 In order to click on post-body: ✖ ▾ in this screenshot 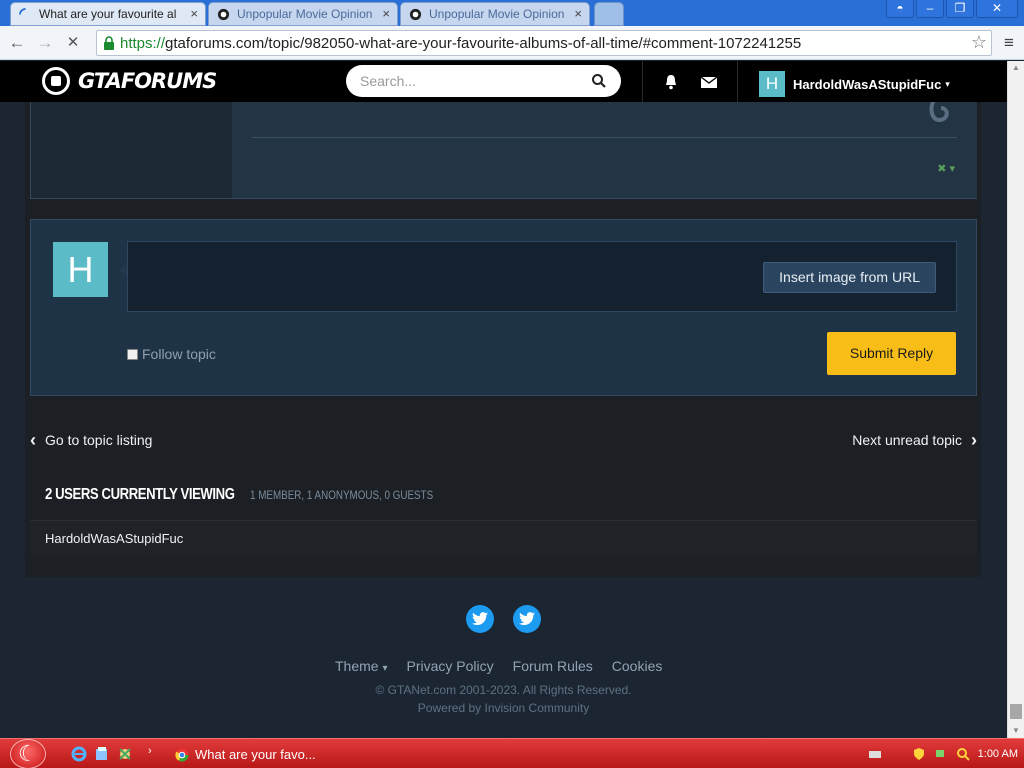, I will do `click(604, 150)`.